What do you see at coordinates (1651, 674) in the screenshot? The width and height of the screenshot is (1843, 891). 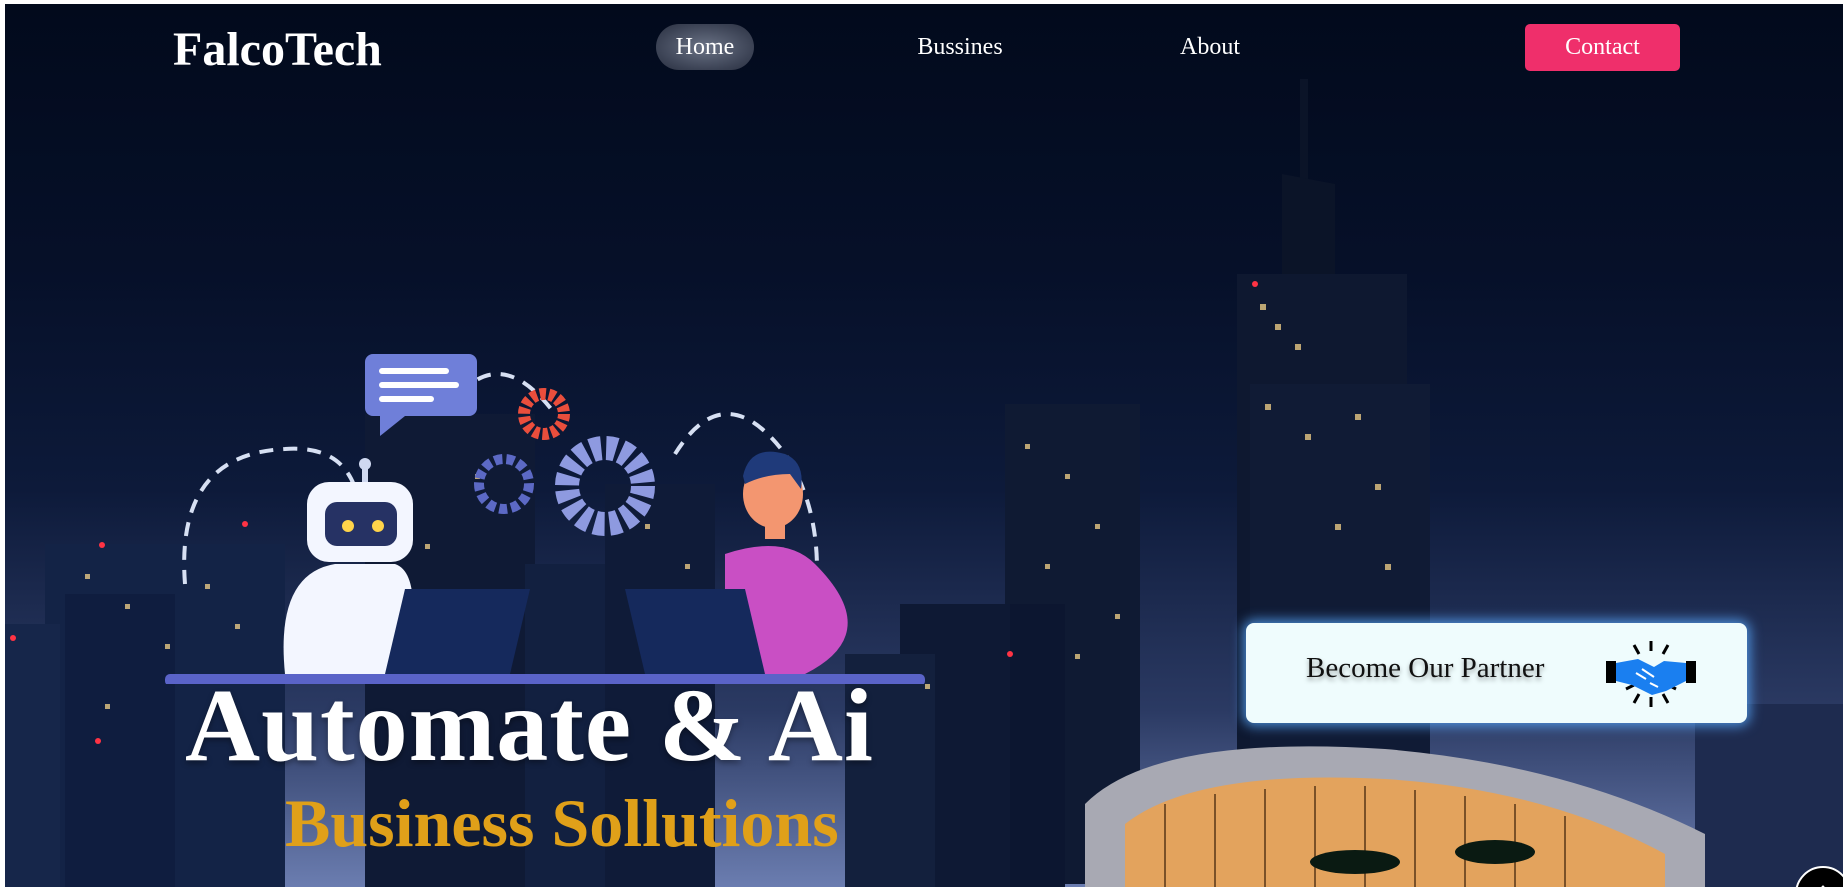 I see `handshake-icon` at bounding box center [1651, 674].